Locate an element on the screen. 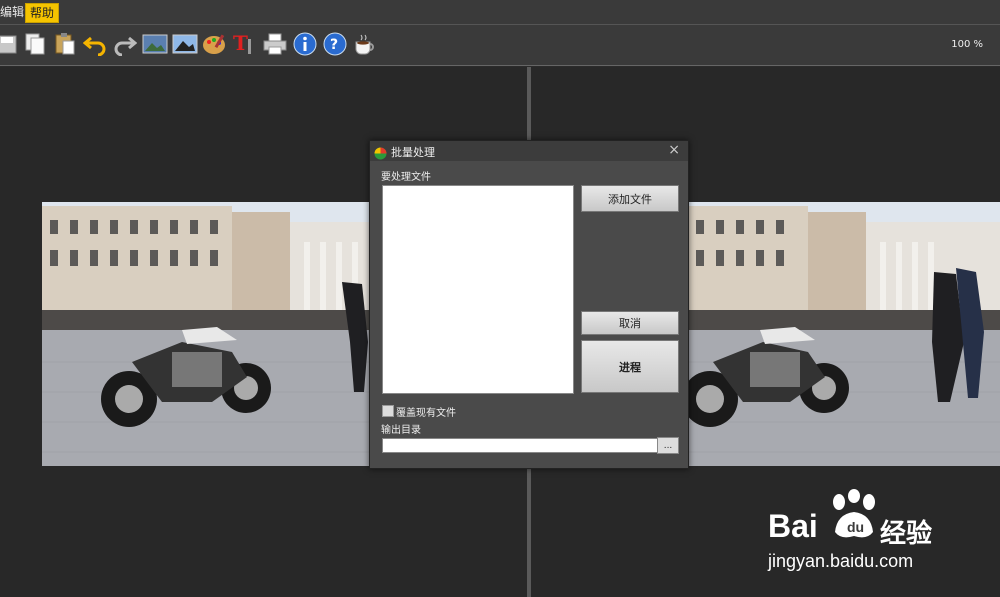  add-file-button: 添加文件 is located at coordinates (630, 198).